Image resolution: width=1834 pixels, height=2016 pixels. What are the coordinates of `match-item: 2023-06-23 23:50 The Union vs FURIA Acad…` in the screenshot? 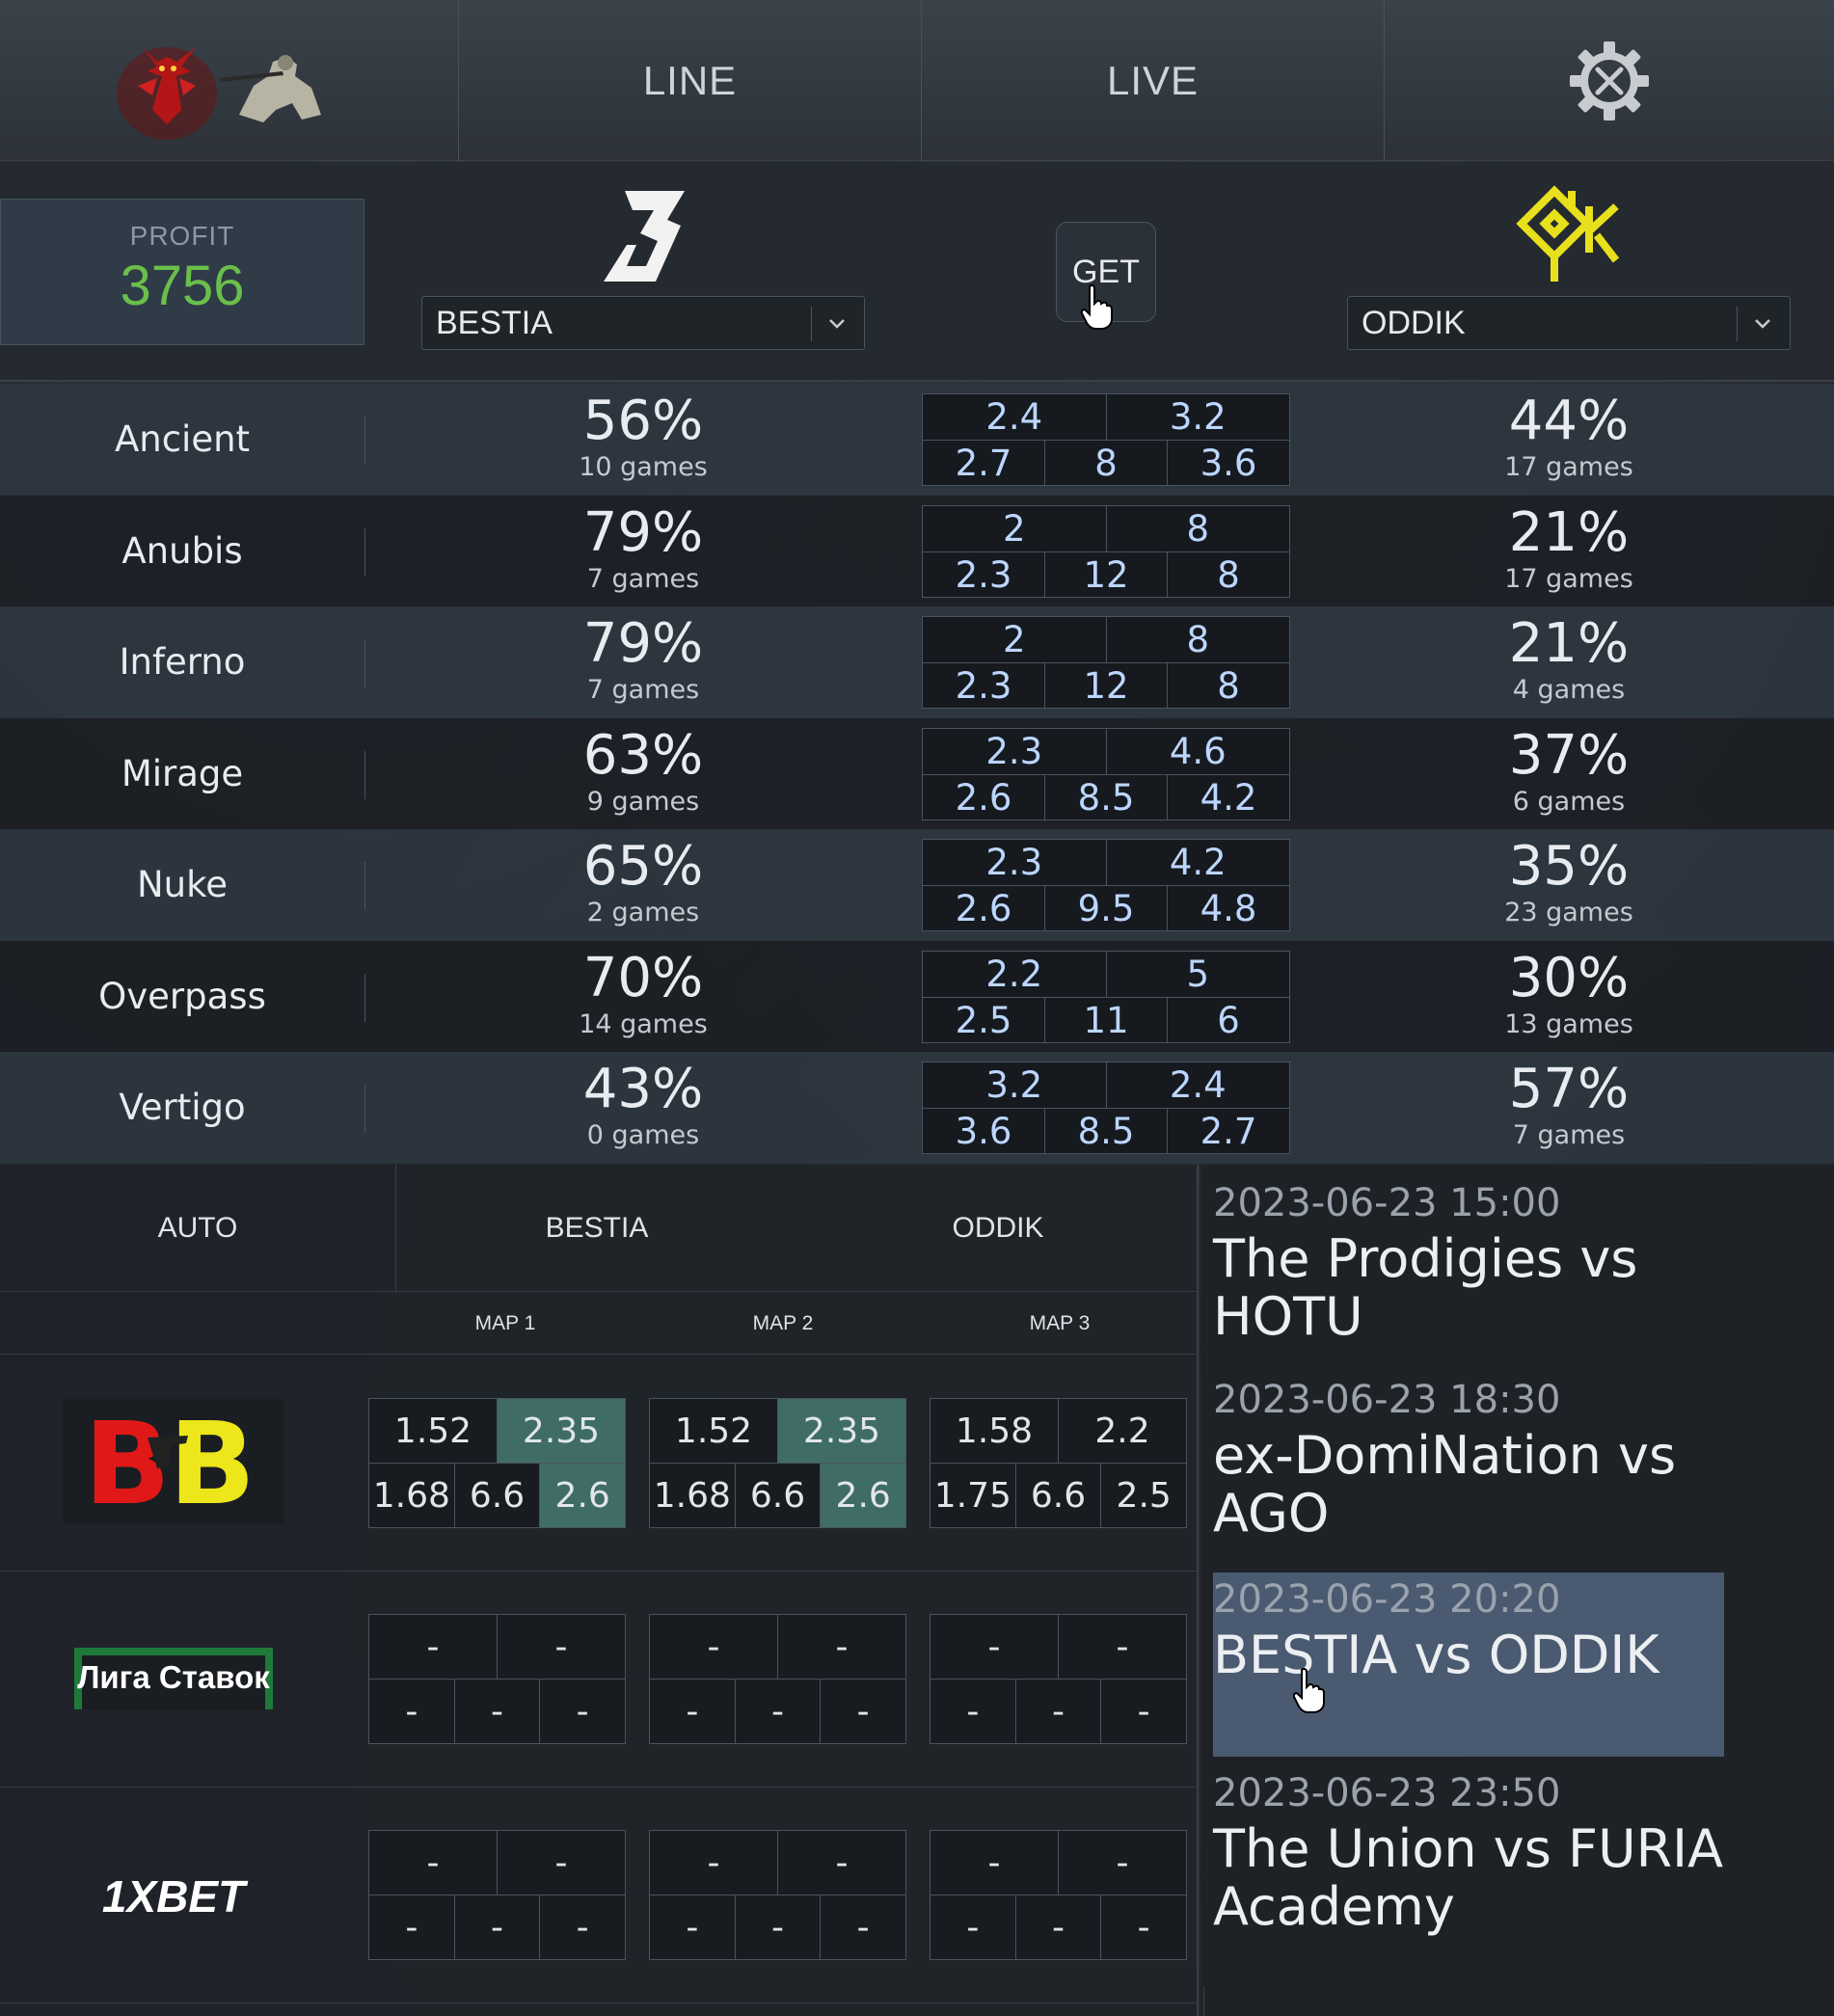 It's located at (1468, 1851).